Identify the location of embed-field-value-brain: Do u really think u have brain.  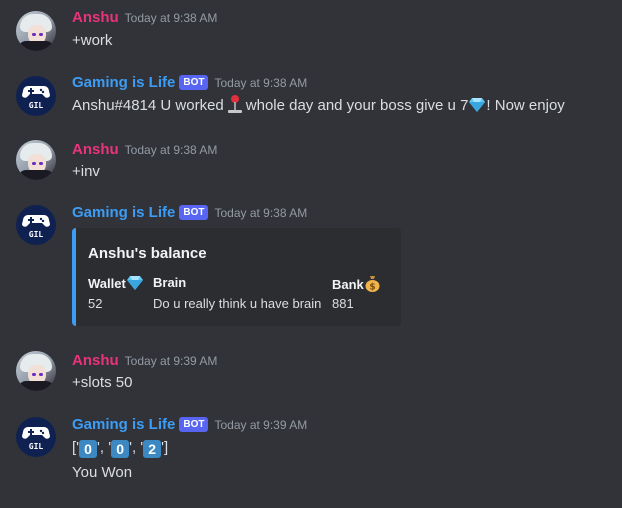
(237, 303).